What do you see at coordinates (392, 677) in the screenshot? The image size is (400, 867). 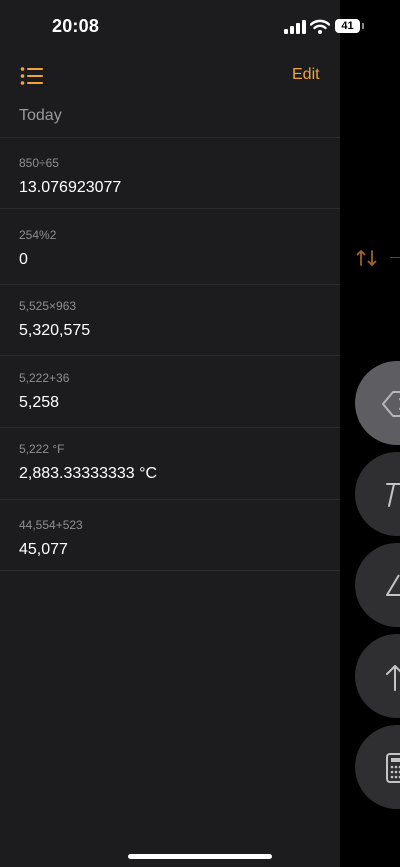 I see `arrow-up-icon` at bounding box center [392, 677].